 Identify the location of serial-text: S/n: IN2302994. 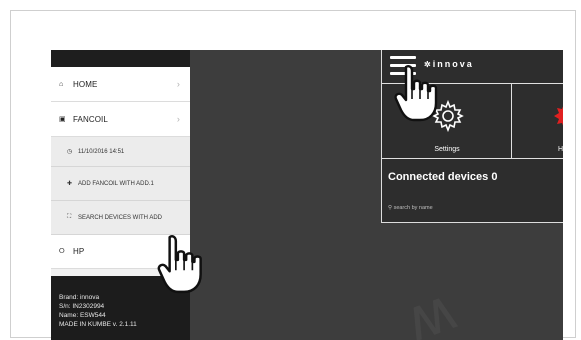
(82, 306).